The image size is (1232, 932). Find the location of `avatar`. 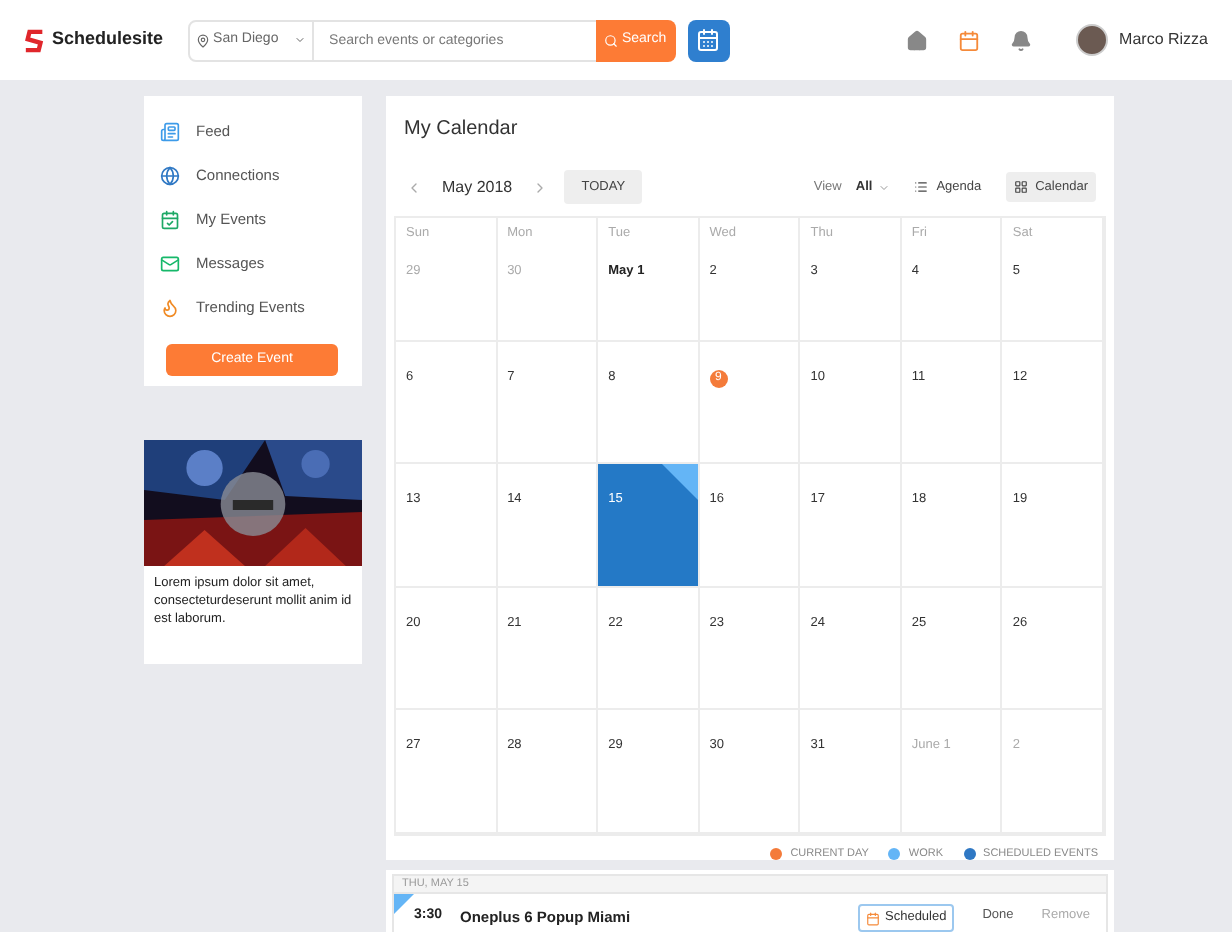

avatar is located at coordinates (1091, 40).